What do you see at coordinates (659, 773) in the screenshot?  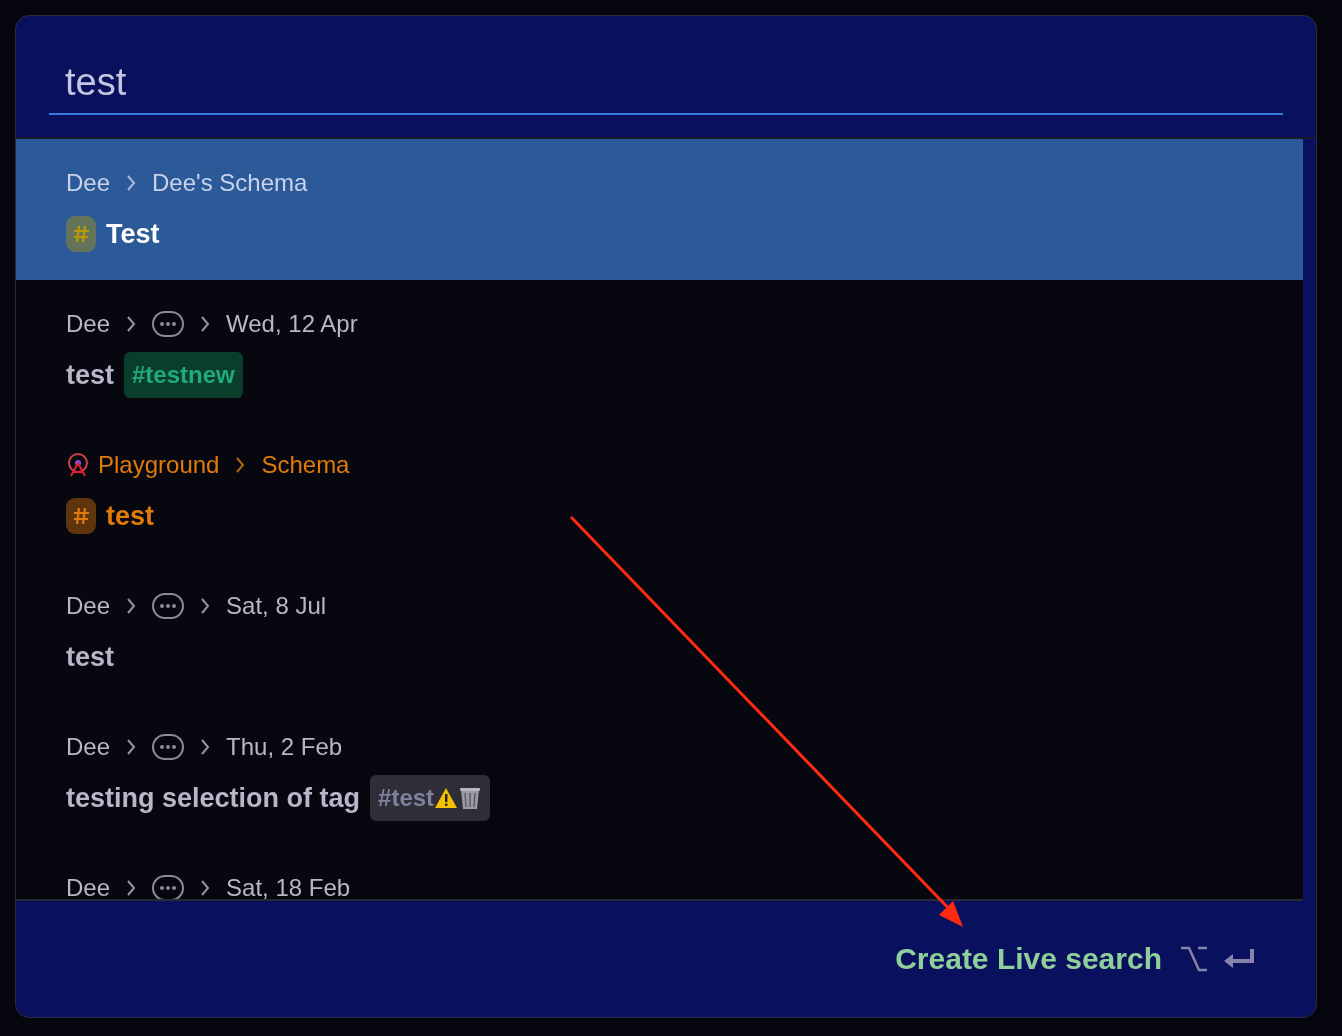 I see `result-item: Dee Thu, 2 Feb testing selection of tag #test` at bounding box center [659, 773].